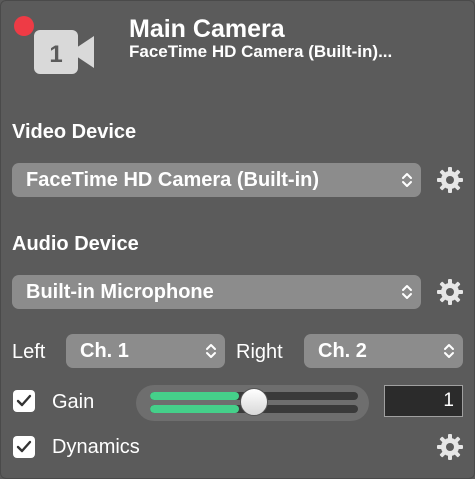 This screenshot has height=479, width=475. I want to click on dynamics-settings-gear-icon, so click(450, 447).